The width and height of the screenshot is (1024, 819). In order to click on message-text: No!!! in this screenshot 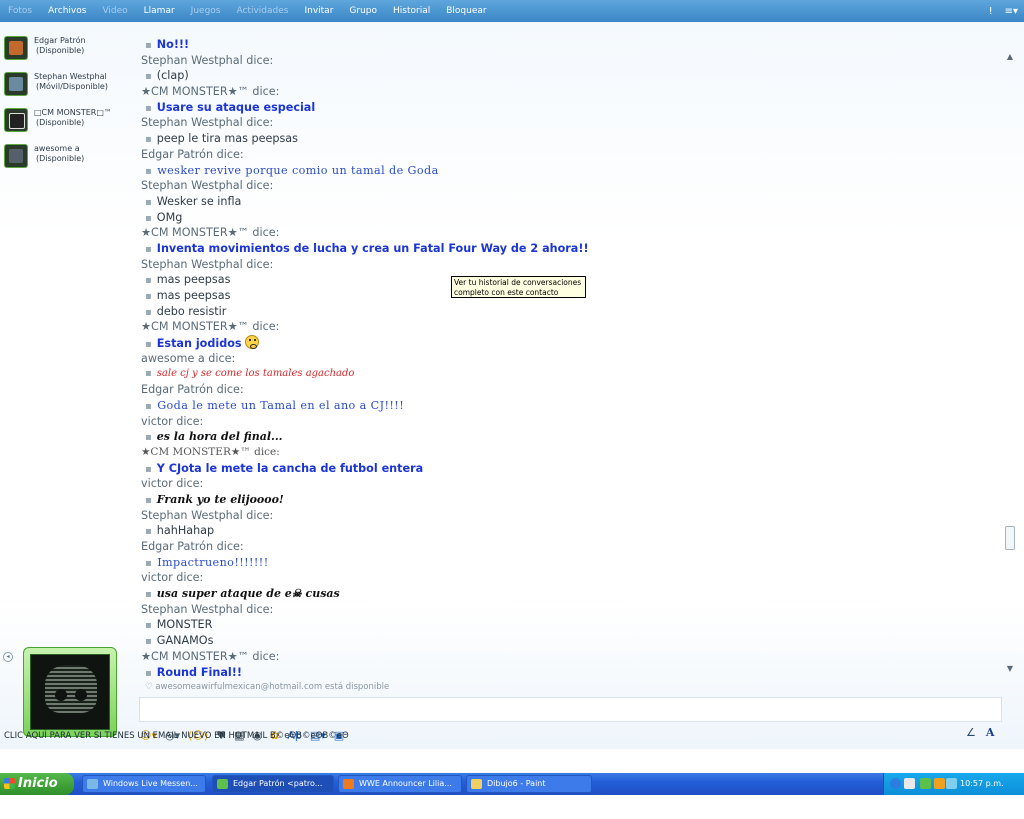, I will do `click(173, 44)`.